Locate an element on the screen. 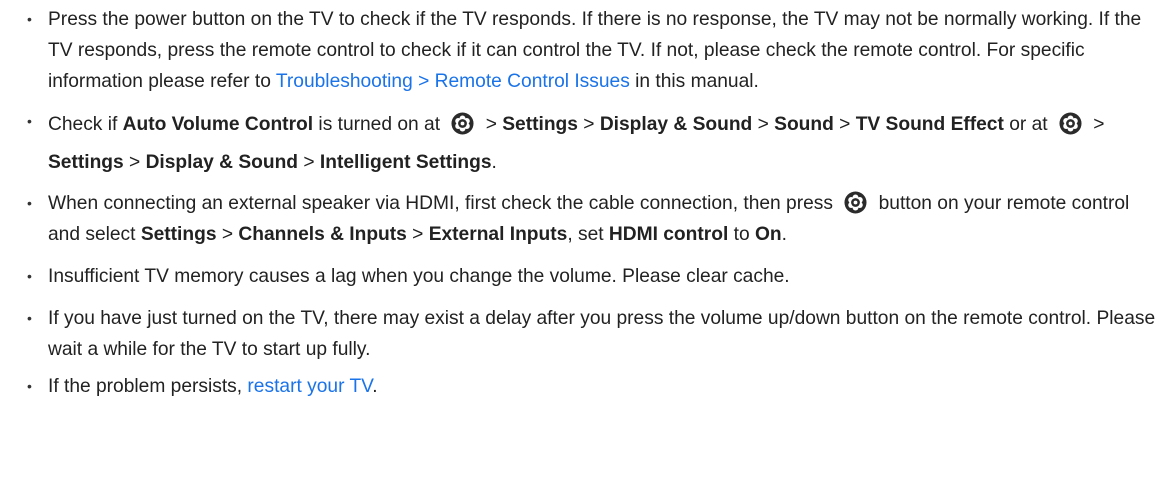  auto-volume-control-term: Auto Volume Control is located at coordinates (218, 124).